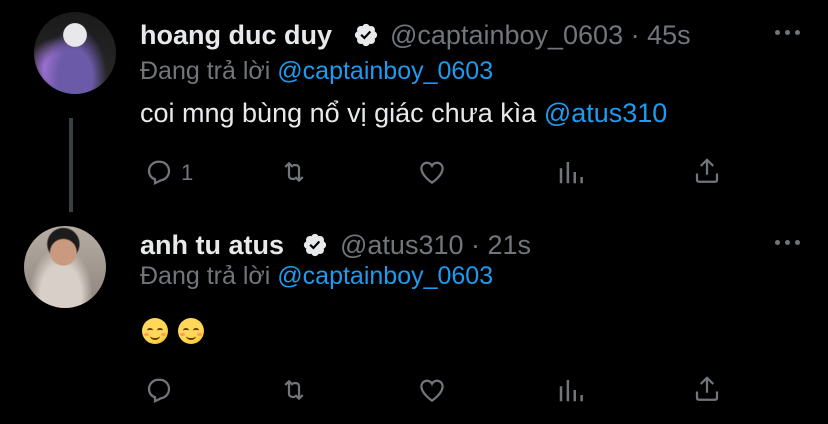 The image size is (828, 424). Describe the element at coordinates (71, 165) in the screenshot. I see `thread-connector` at that location.